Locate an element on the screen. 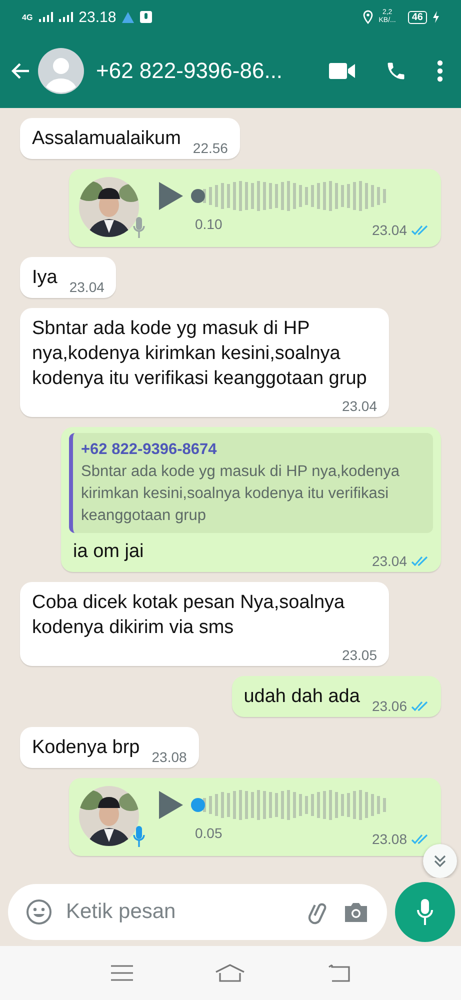  message-text: Kodenya brp is located at coordinates (86, 748).